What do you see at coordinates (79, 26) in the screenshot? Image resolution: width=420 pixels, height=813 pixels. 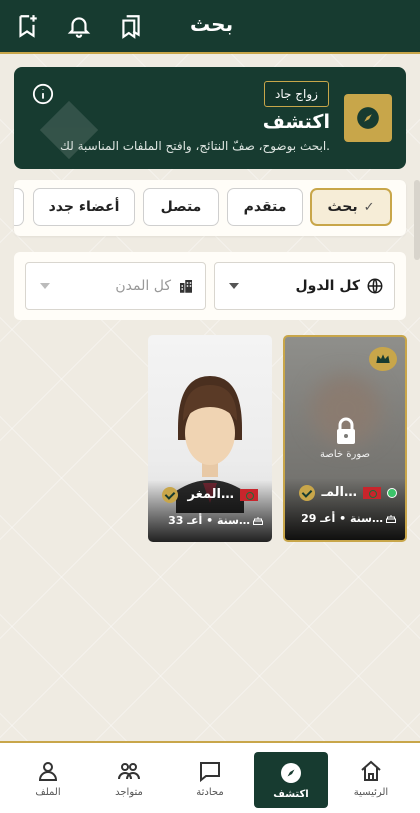 I see `bell-icon` at bounding box center [79, 26].